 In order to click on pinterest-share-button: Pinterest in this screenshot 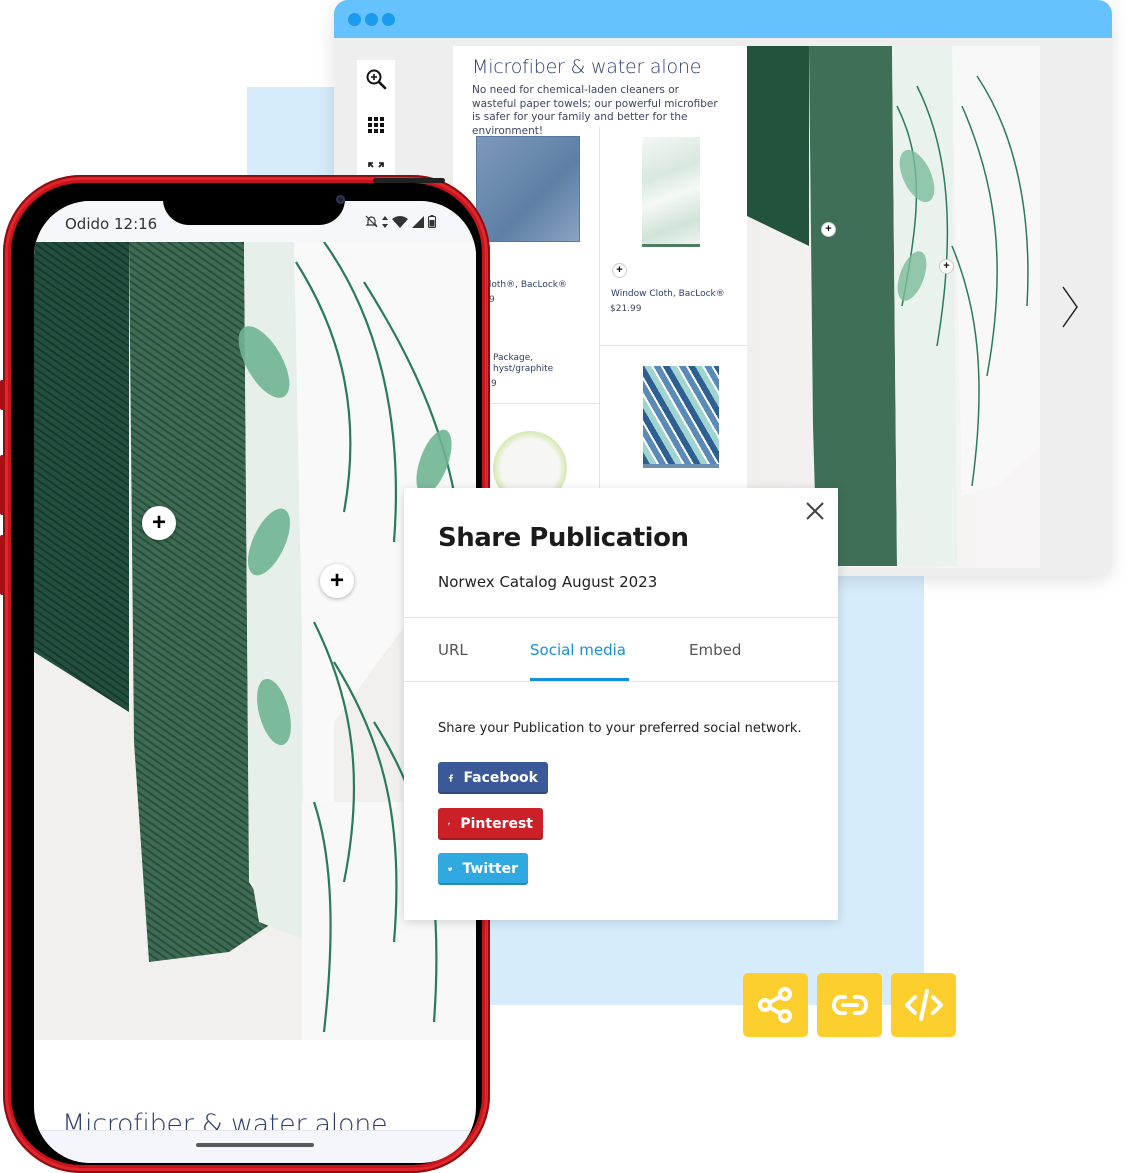, I will do `click(490, 824)`.